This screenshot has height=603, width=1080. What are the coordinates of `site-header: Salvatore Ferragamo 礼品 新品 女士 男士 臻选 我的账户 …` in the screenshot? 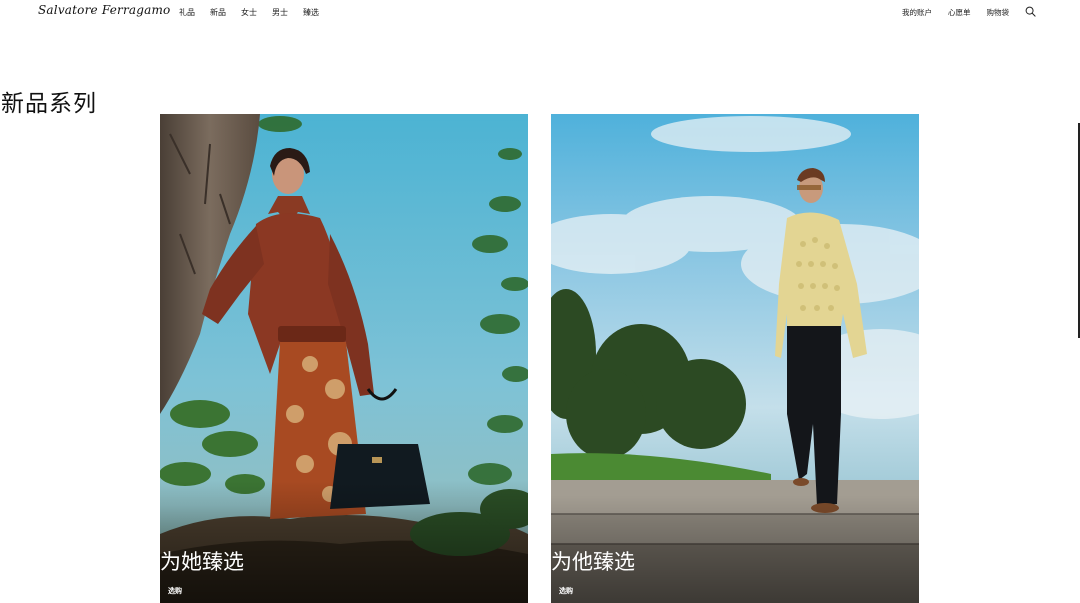 It's located at (540, 13).